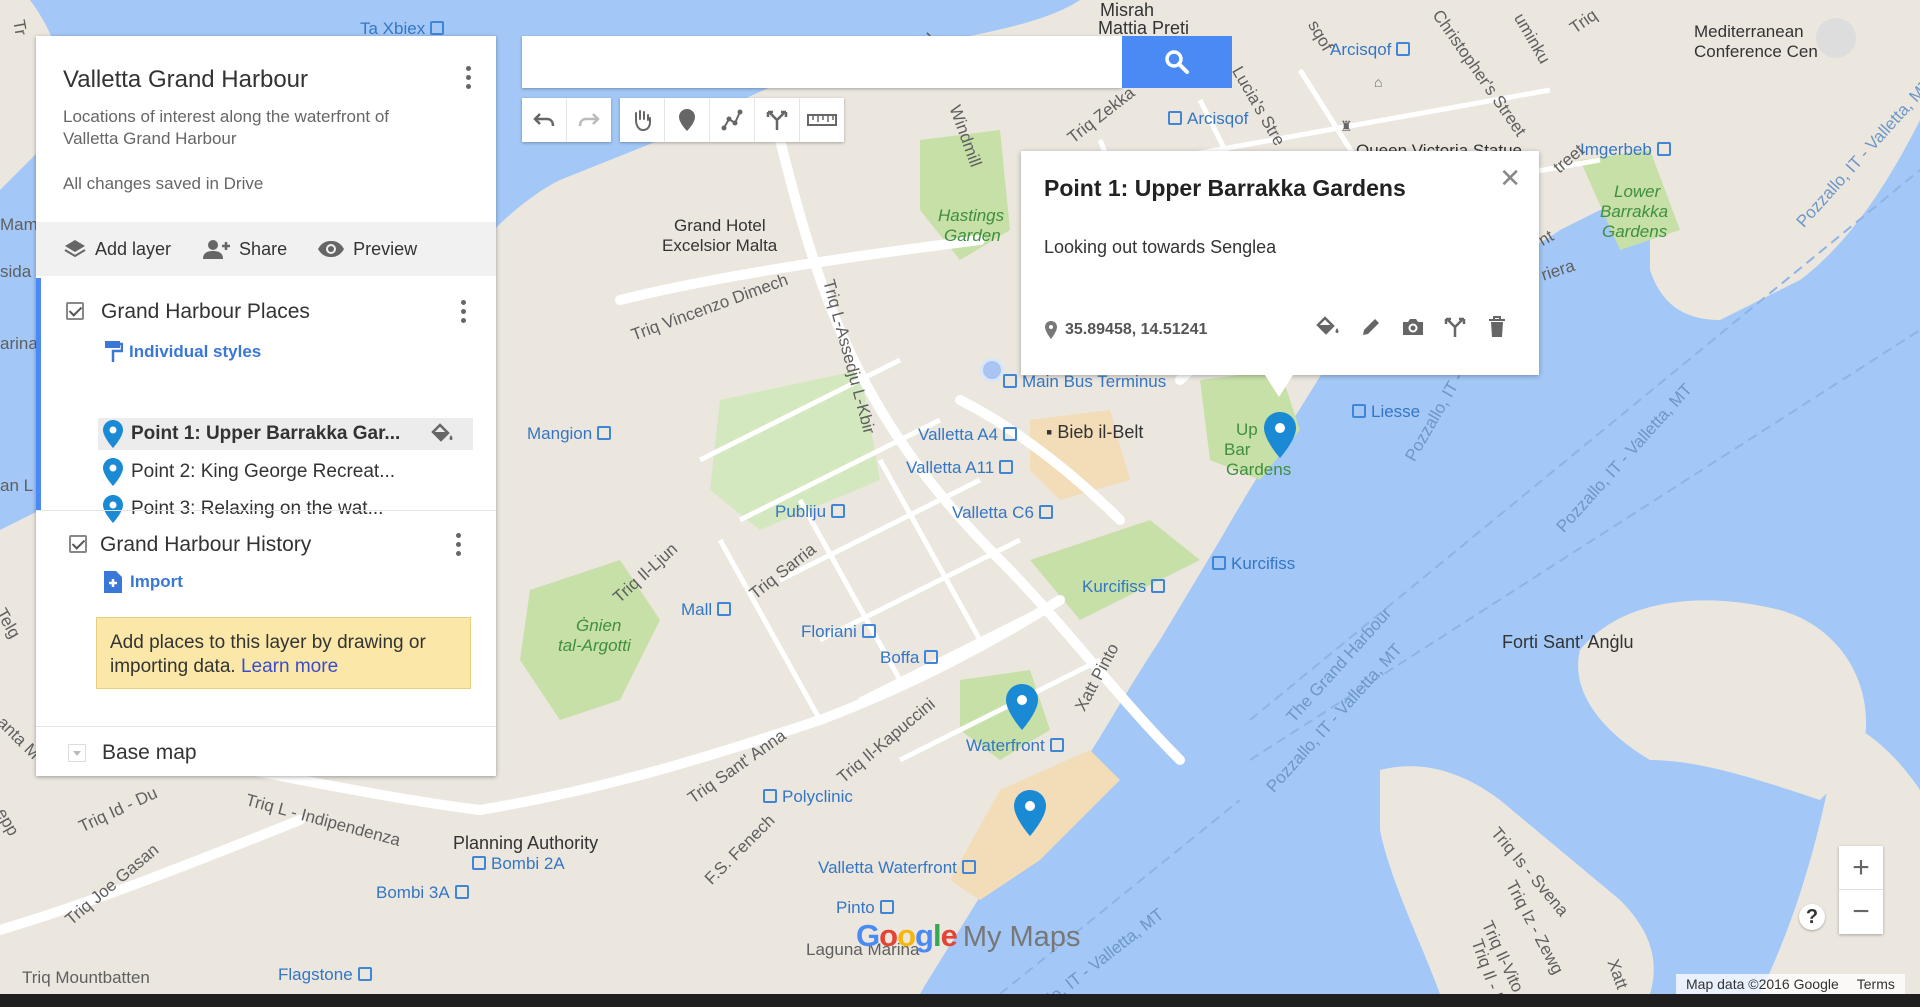  I want to click on search-input, so click(814, 61).